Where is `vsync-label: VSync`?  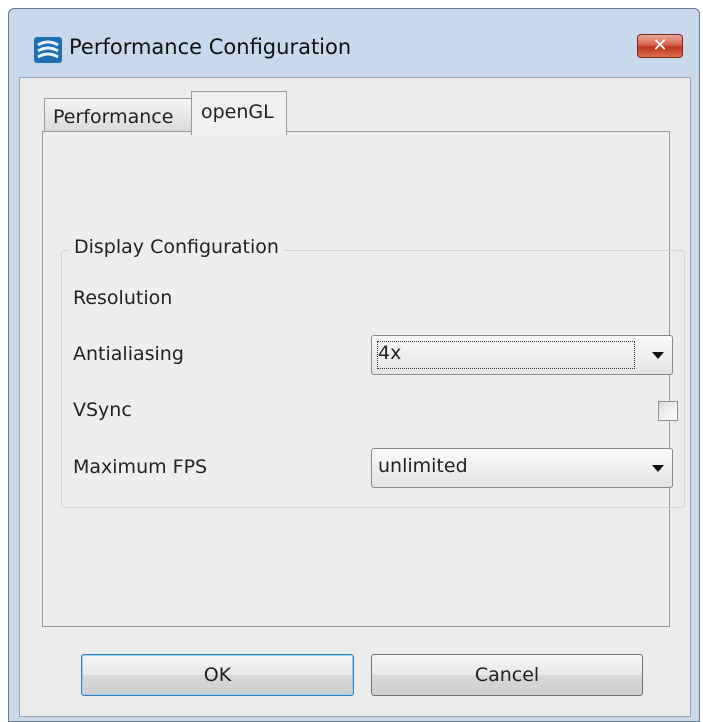 vsync-label: VSync is located at coordinates (102, 410).